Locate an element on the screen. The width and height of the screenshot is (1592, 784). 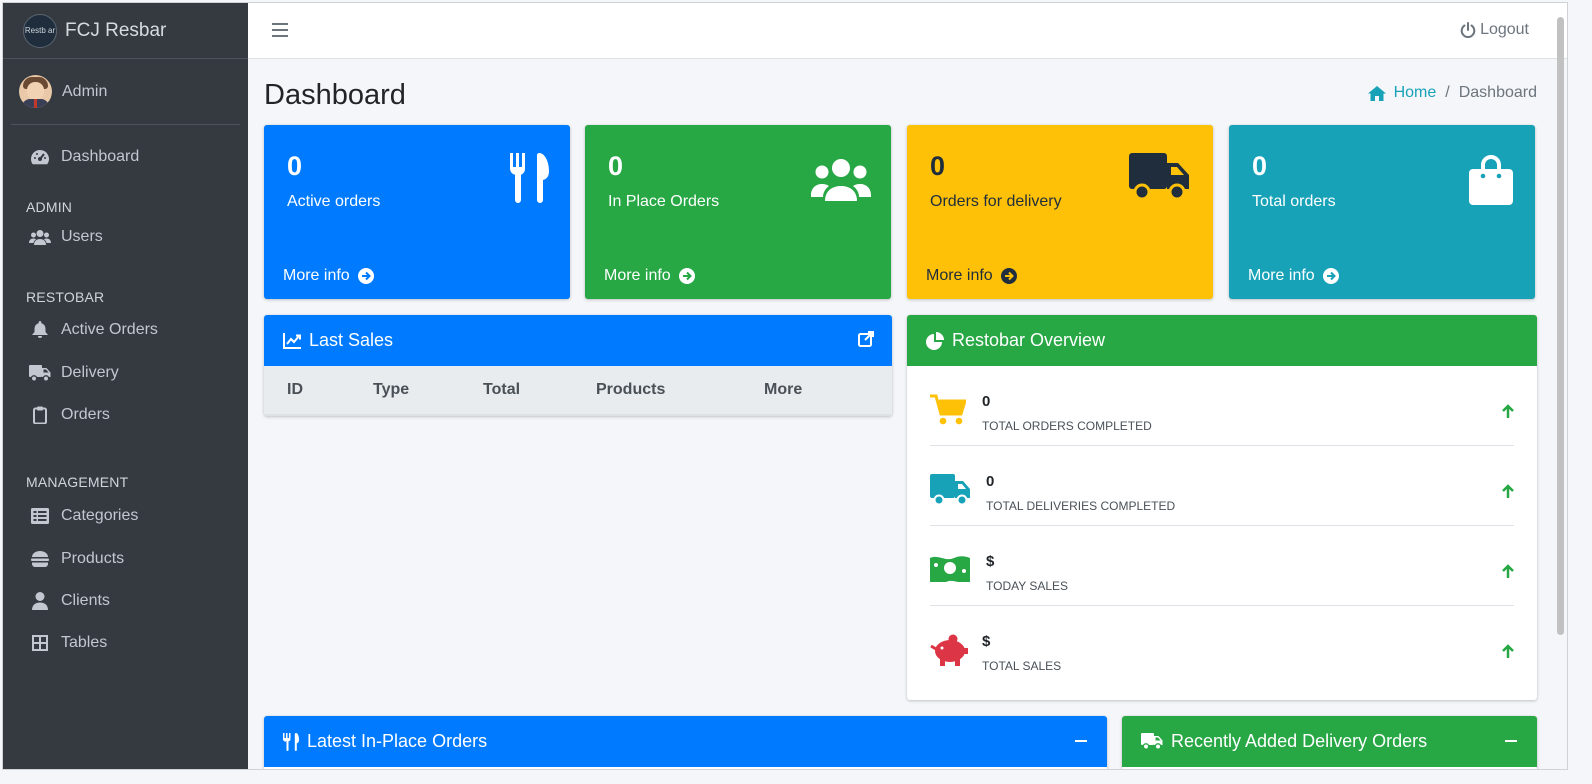
shopping-bag-icon is located at coordinates (1491, 182).